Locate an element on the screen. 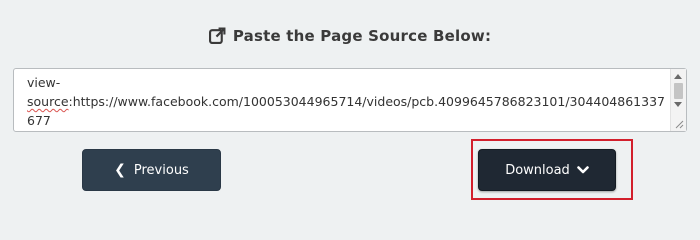 The image size is (700, 240). scroll-up-arrow-icon is located at coordinates (678, 76).